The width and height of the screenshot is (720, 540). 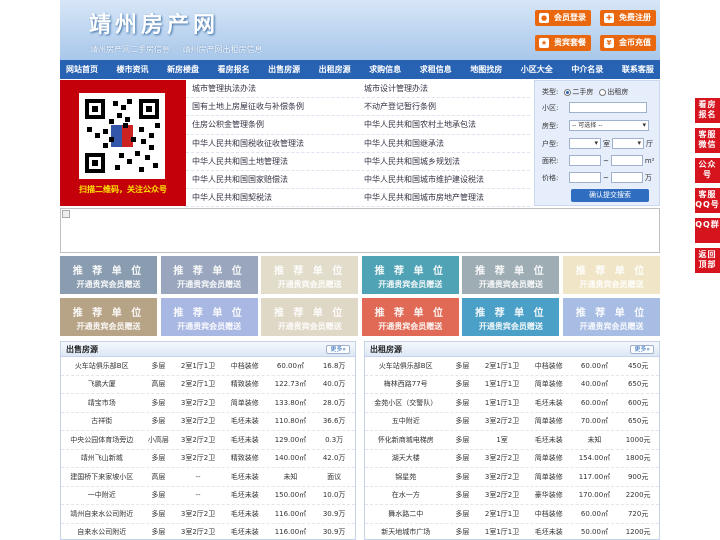 What do you see at coordinates (512, 532) in the screenshot?
I see `rent-listing-row: 新天地城市广场 多层 1室1厅1卫 毛坯未装 50.00㎡ 1200元` at bounding box center [512, 532].